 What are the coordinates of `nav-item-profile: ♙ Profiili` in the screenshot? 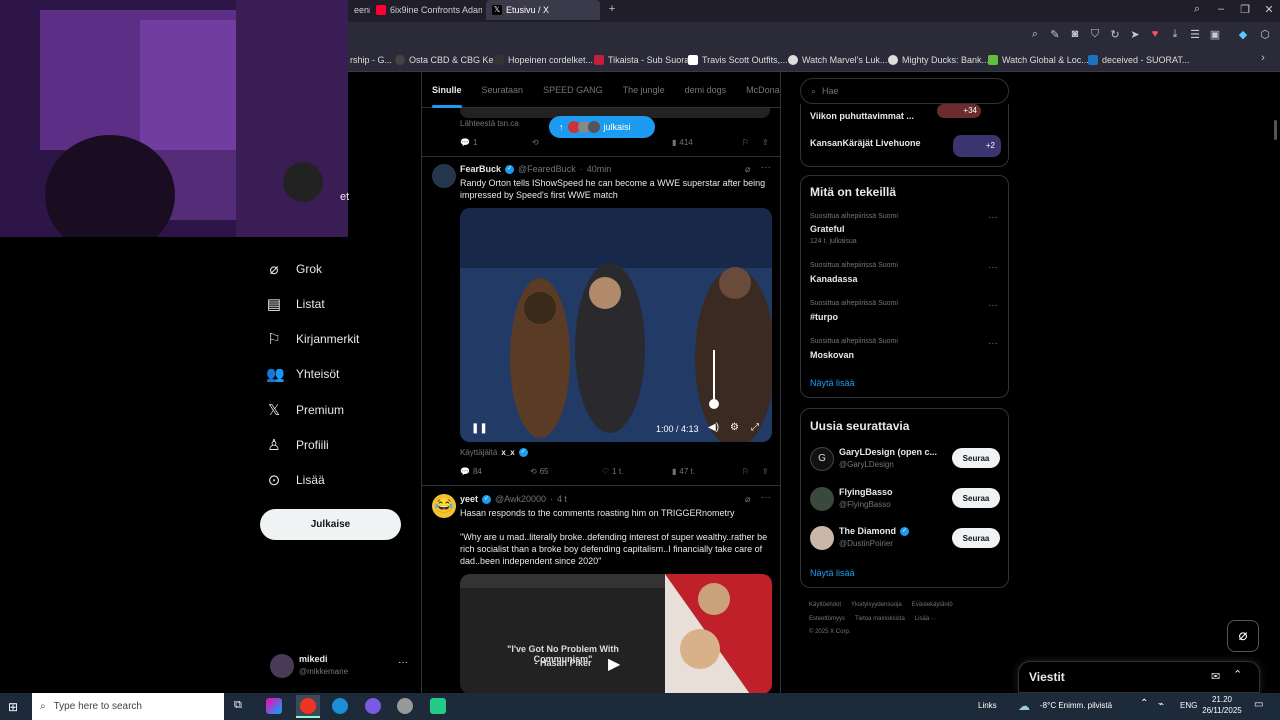 It's located at (297, 445).